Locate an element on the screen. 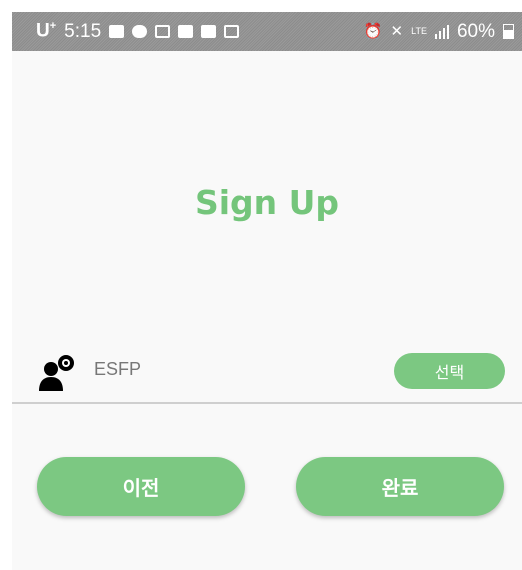 The image size is (522, 570). status-time: 5:15 is located at coordinates (83, 31).